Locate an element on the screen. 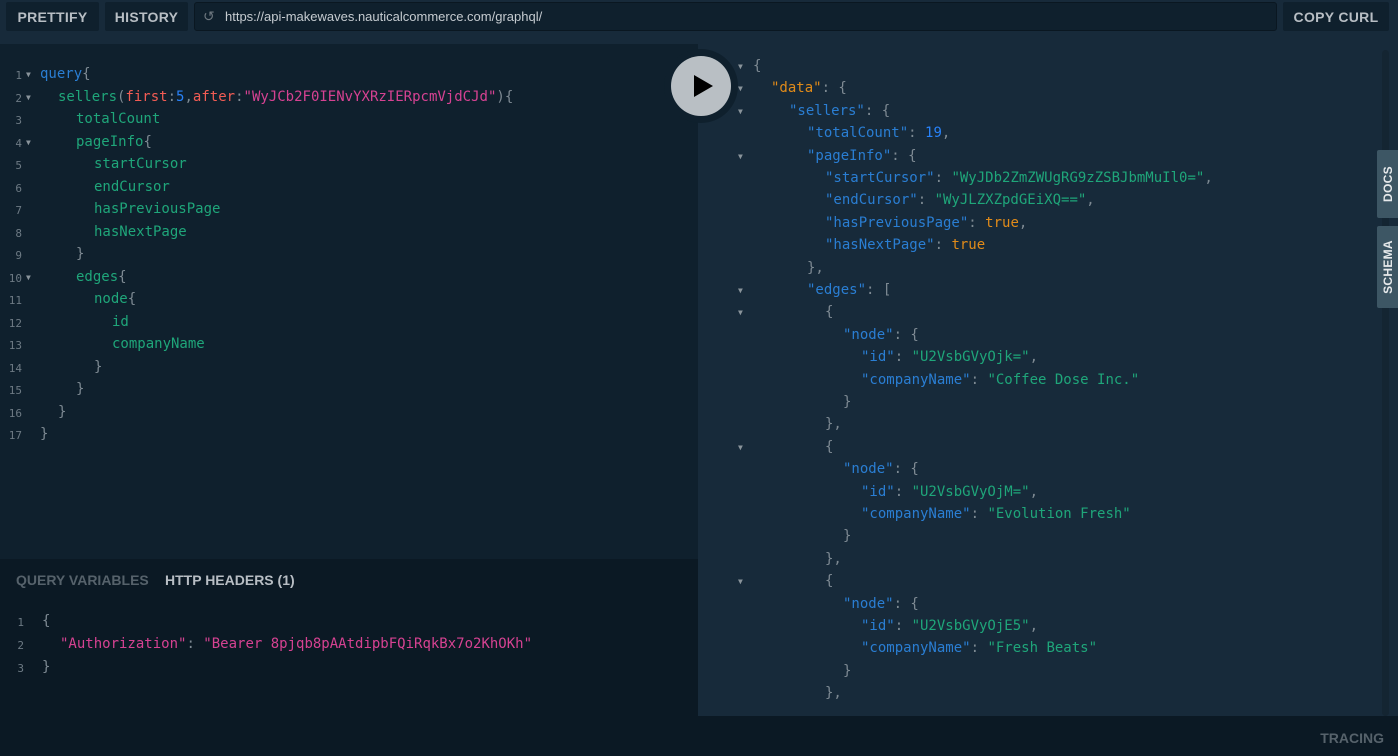 The image size is (1398, 756). code-token: "id" is located at coordinates (878, 491).